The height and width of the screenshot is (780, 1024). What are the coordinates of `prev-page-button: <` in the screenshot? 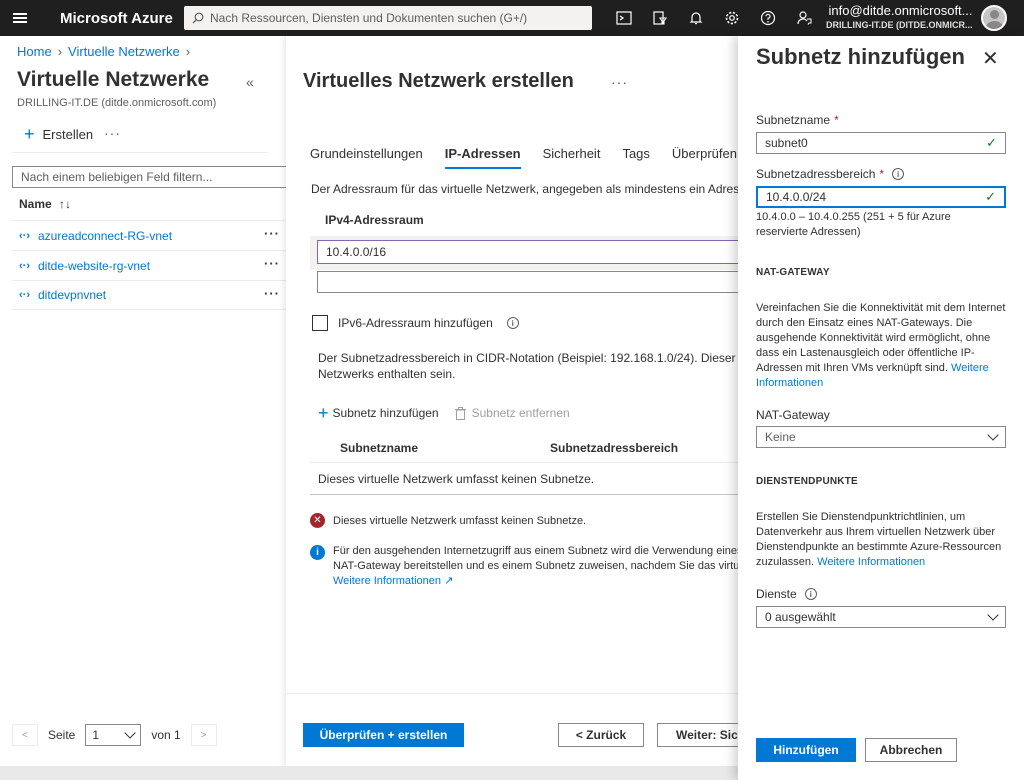 It's located at (25, 735).